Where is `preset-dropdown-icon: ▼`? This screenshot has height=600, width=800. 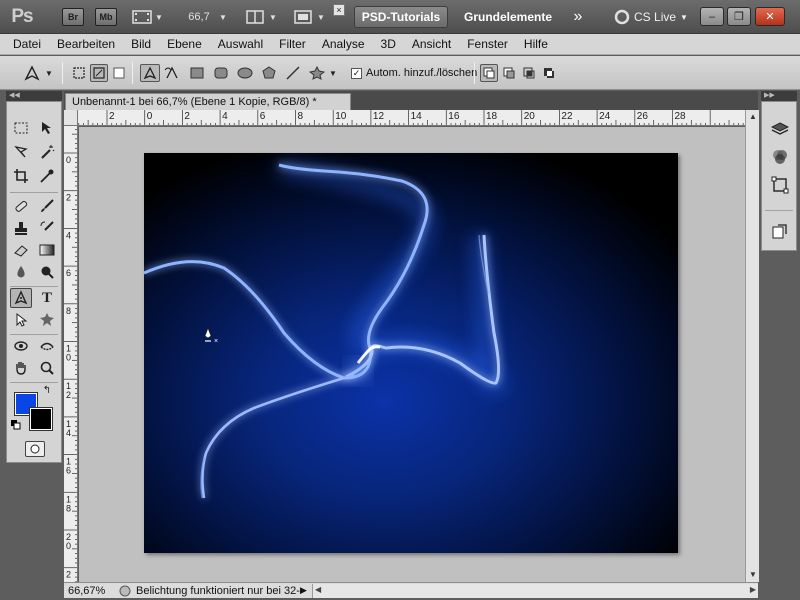
preset-dropdown-icon: ▼ is located at coordinates (49, 73).